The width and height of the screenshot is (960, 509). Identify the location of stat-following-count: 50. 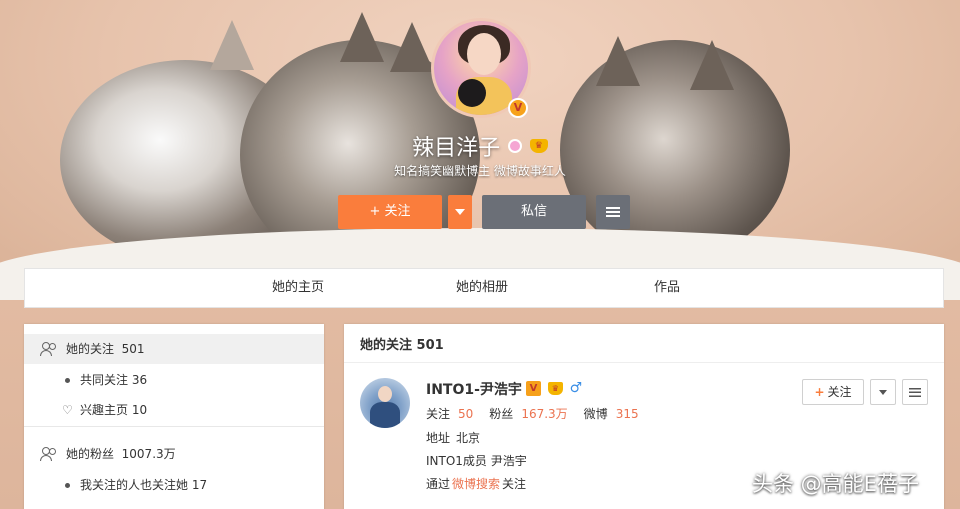
(465, 414).